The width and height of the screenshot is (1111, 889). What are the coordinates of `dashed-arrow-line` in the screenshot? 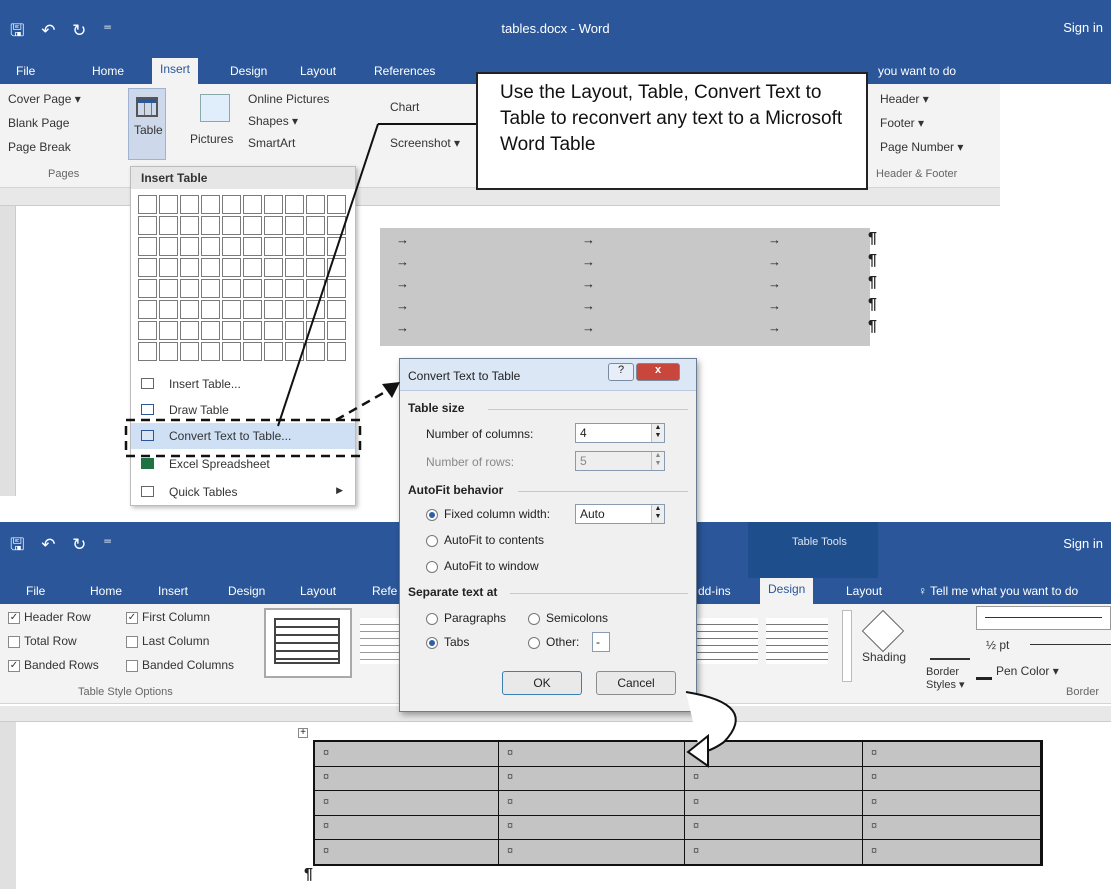 It's located at (364, 404).